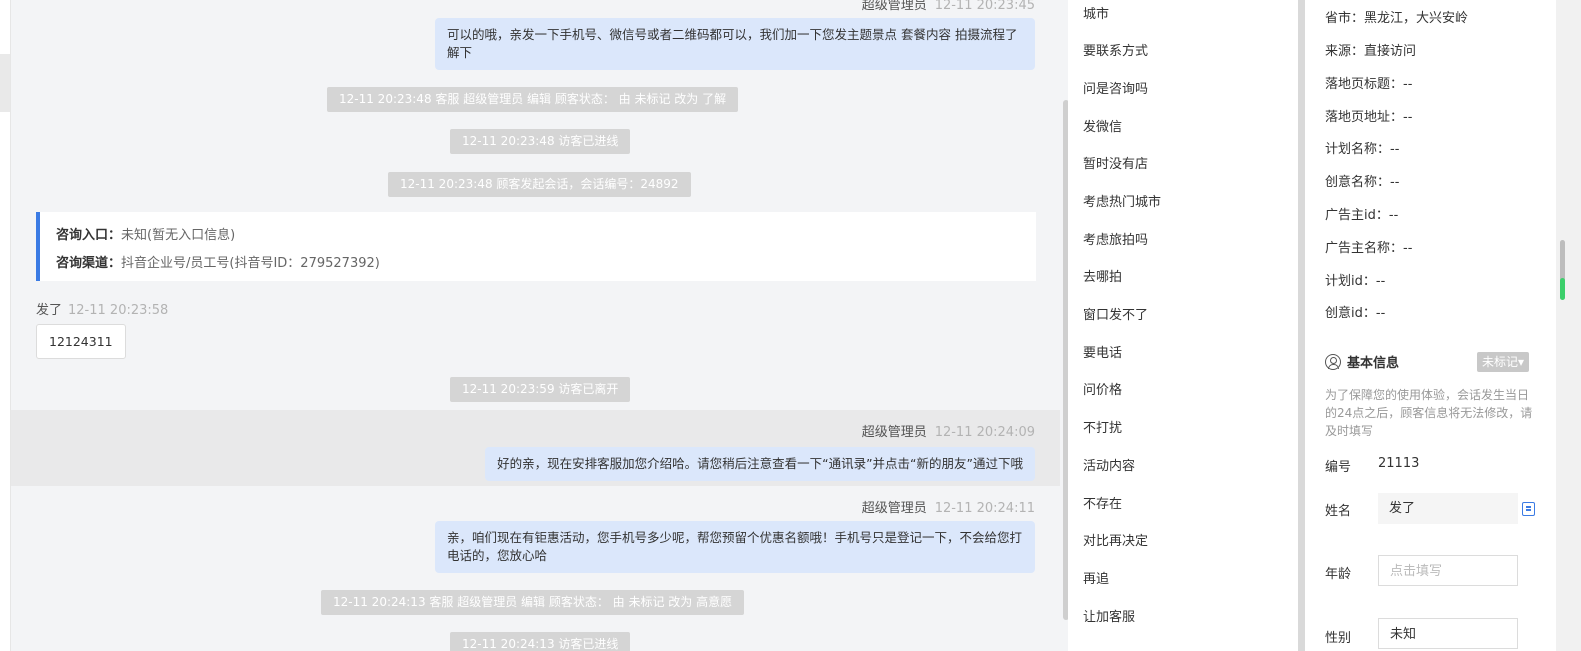 This screenshot has height=651, width=1581. What do you see at coordinates (1350, 281) in the screenshot?
I see `info-label: 计划id：` at bounding box center [1350, 281].